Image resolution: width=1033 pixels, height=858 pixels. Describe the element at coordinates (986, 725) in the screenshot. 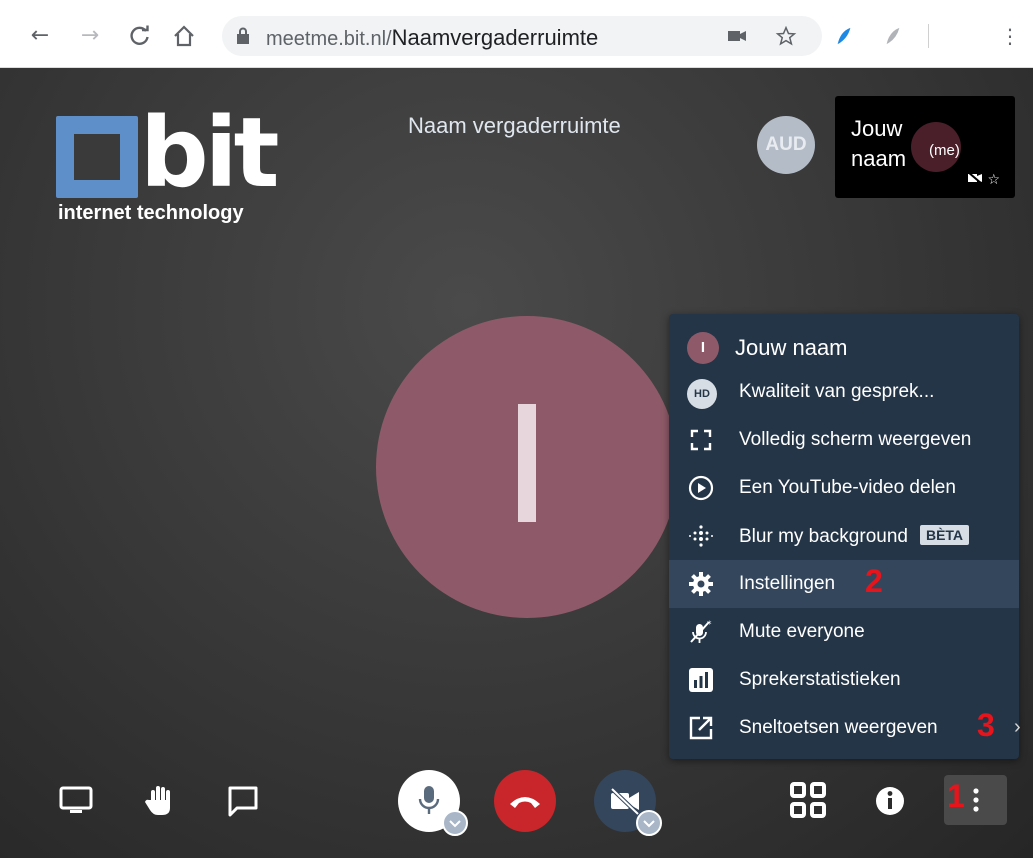

I see `step-marker-3: 3` at that location.